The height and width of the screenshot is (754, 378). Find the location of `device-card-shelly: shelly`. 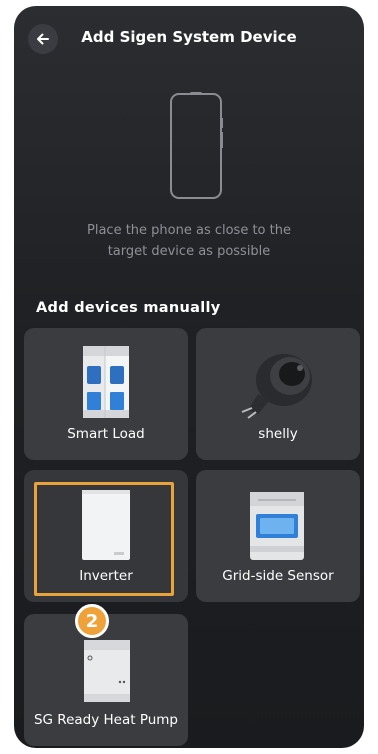

device-card-shelly: shelly is located at coordinates (278, 394).